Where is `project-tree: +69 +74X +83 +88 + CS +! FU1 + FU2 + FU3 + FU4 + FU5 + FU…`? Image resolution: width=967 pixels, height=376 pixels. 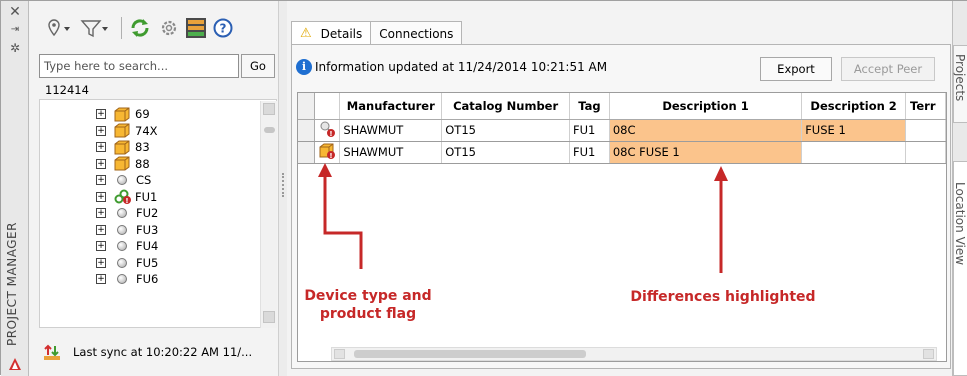
project-tree: +69 +74X +83 +88 + CS +! FU1 + FU2 + FU3 + FU4 + FU5 + FU… is located at coordinates (158, 213).